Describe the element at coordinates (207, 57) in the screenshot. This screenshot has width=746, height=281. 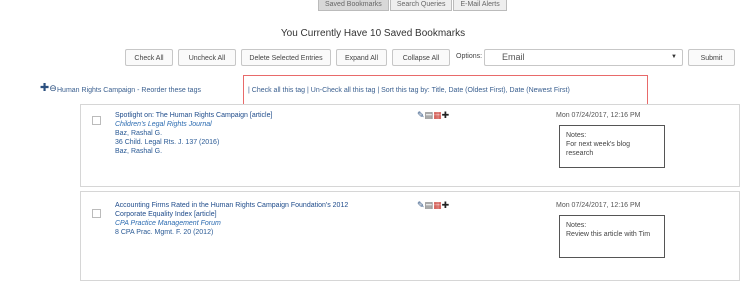
I see `uncheck-all-button: Uncheck All` at that location.